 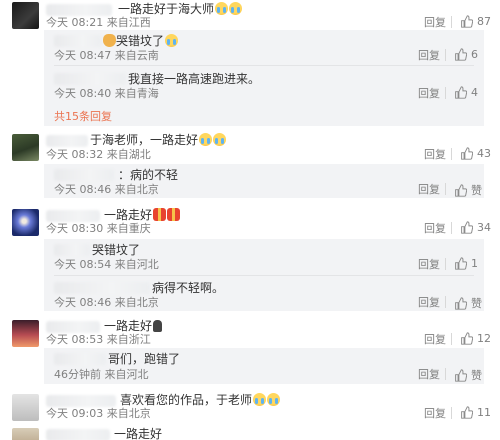 I want to click on comment-text: 于海老师，一路走好, so click(x=158, y=140).